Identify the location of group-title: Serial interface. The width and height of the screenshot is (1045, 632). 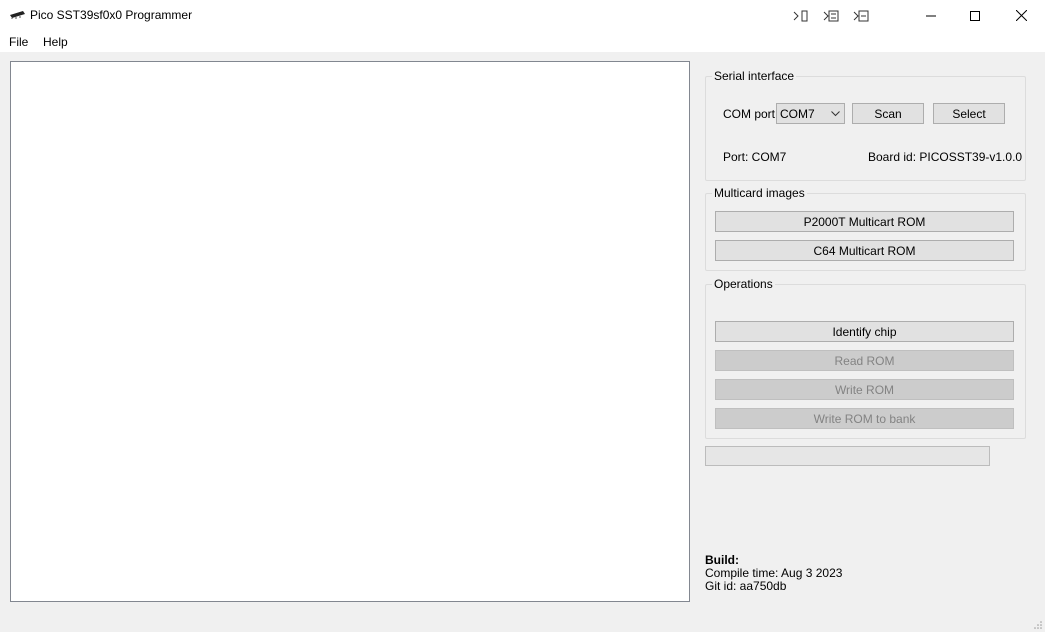
(754, 76).